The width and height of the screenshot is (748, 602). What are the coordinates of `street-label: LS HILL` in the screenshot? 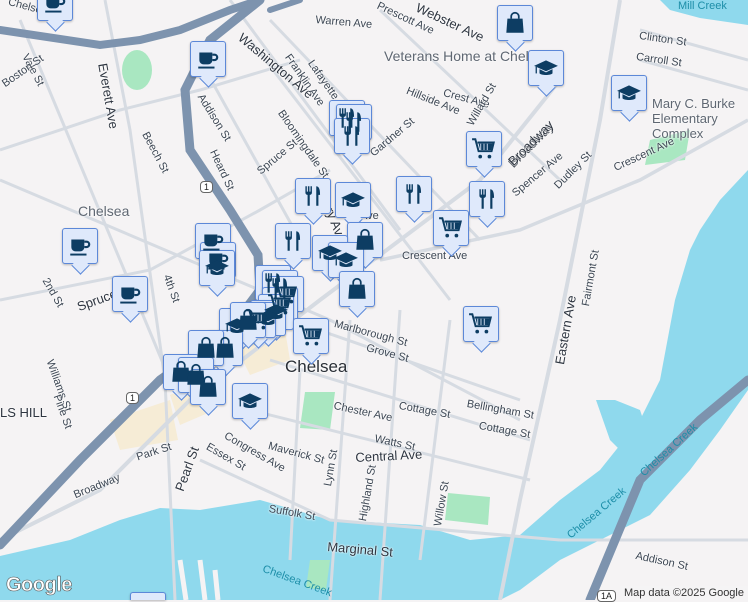 It's located at (23, 412).